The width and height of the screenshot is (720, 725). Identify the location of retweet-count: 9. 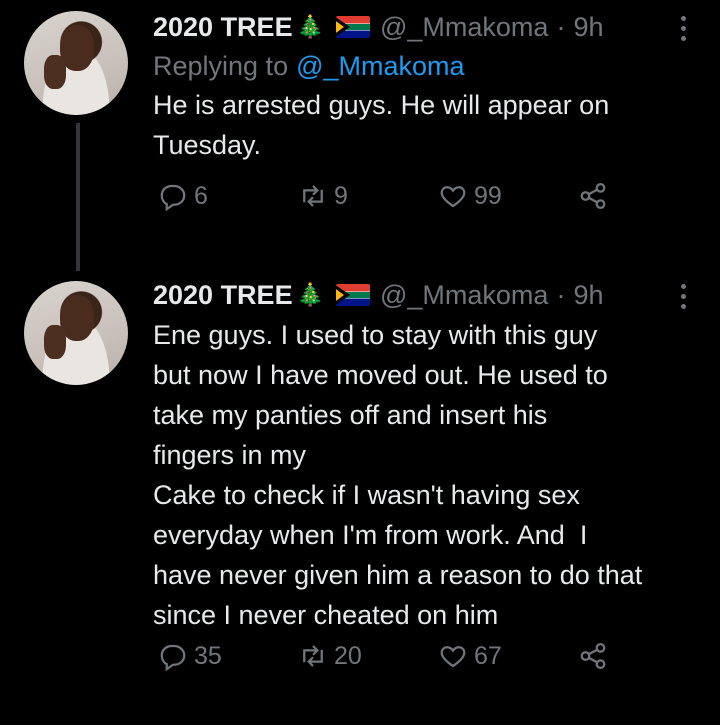
(341, 195).